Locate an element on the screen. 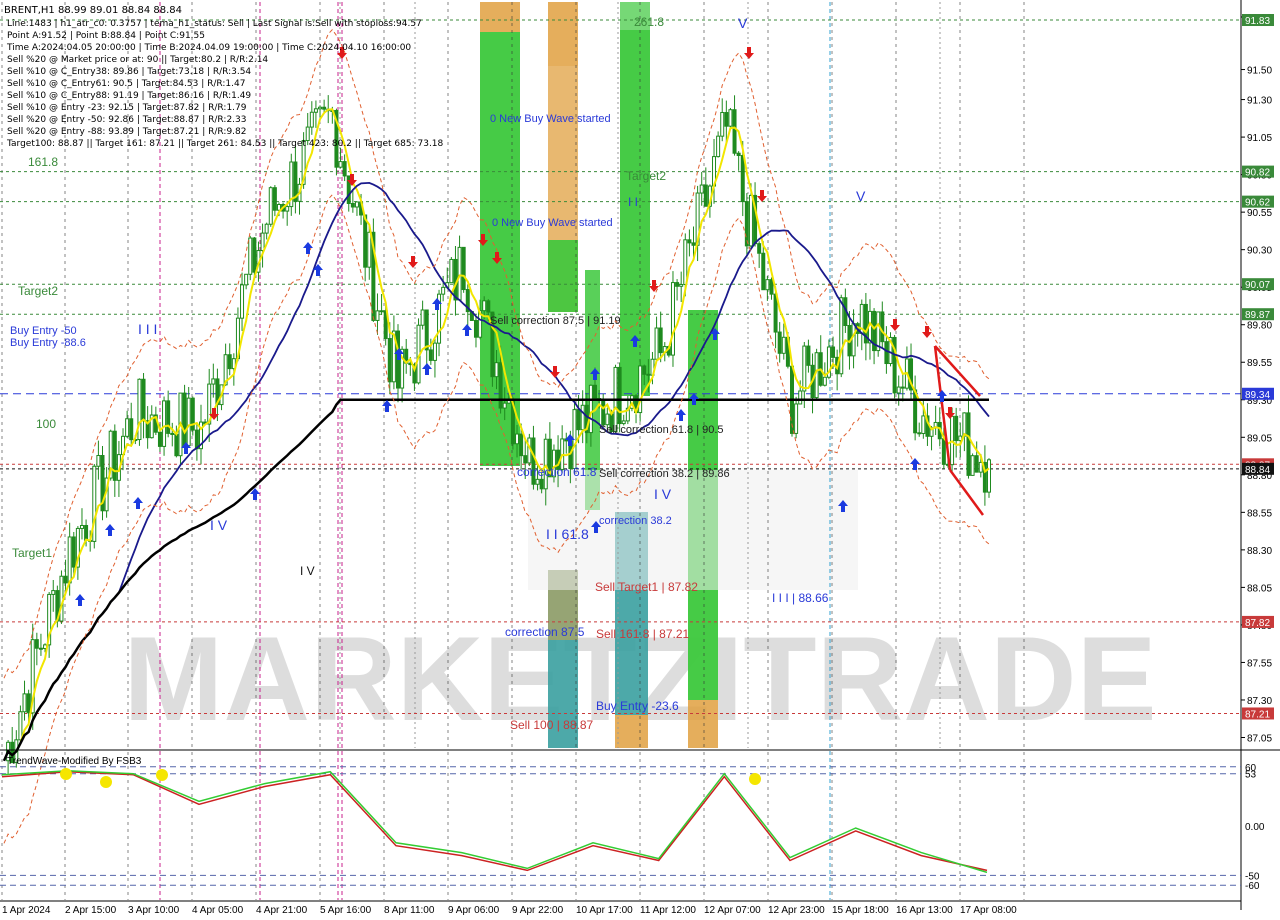  time-tick-label: 10 Apr 17:00 is located at coordinates (604, 910).